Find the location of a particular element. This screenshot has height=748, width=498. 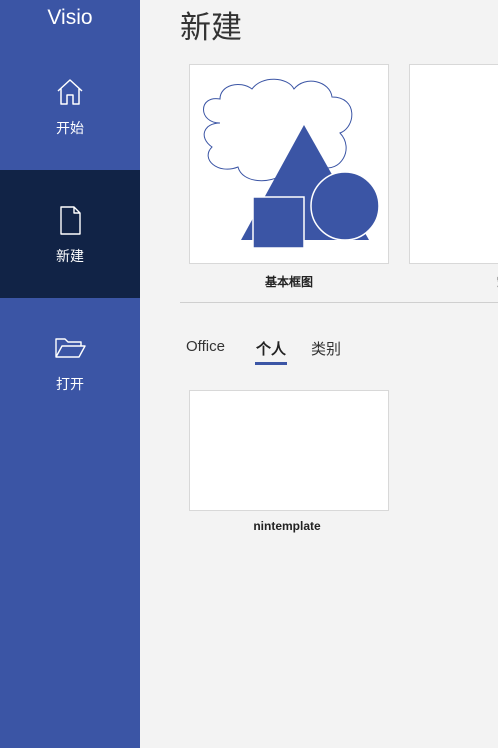

sidebar-item-new: 新建 is located at coordinates (70, 234).